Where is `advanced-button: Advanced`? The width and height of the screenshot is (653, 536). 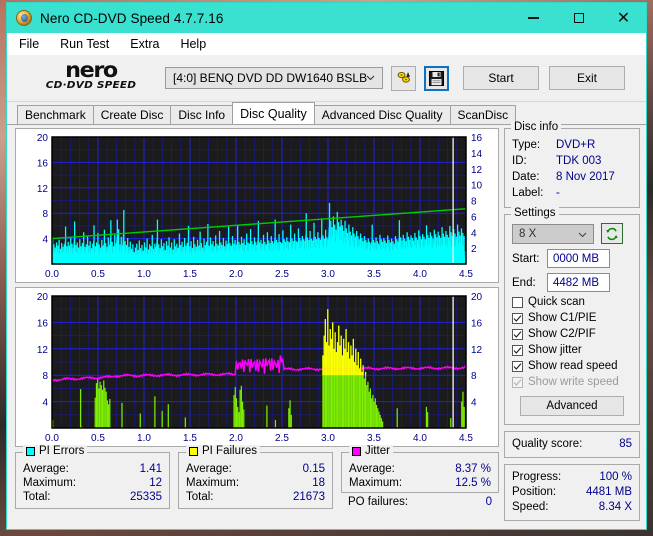 advanced-button: Advanced is located at coordinates (572, 406).